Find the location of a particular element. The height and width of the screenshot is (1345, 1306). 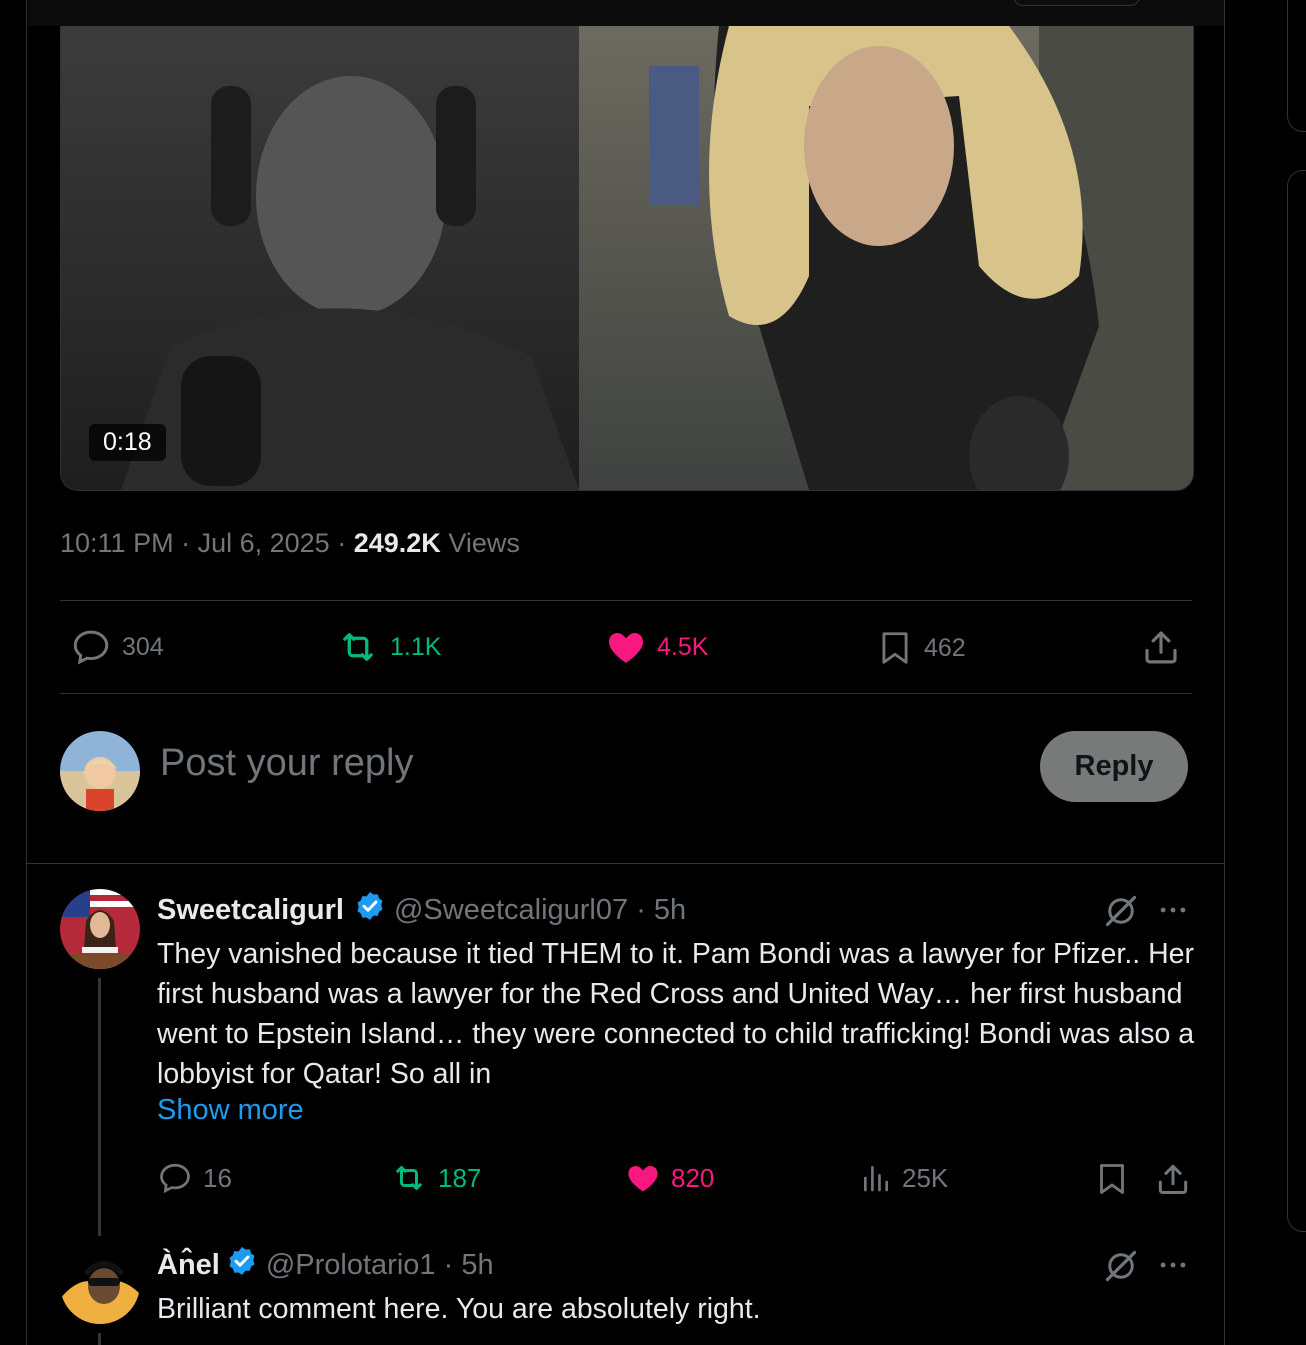

like-count: 820 is located at coordinates (693, 1177).